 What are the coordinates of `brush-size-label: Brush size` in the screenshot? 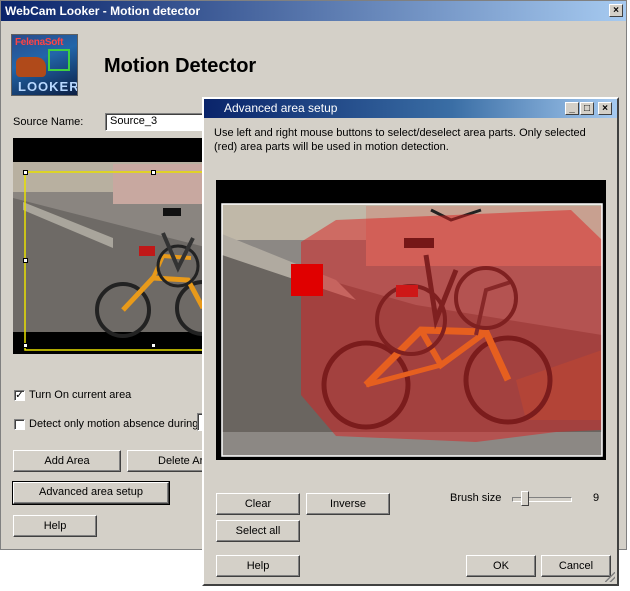 It's located at (476, 498).